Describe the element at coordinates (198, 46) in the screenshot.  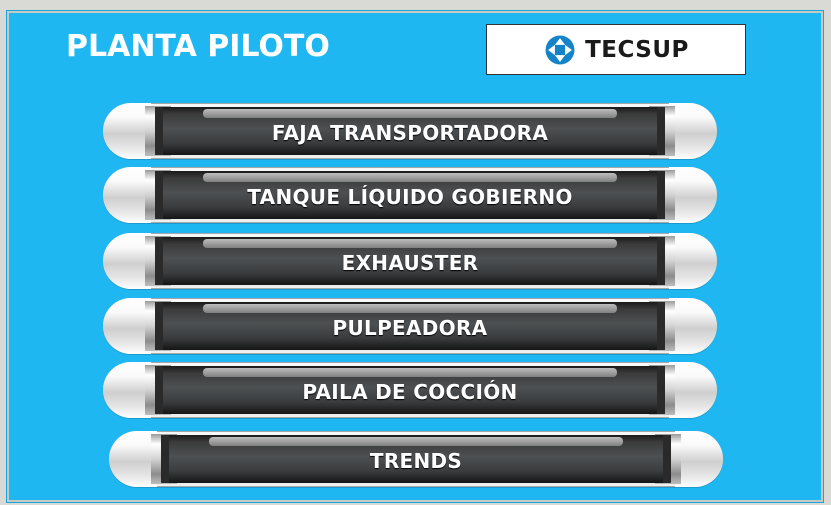
I see `page-title: PLANTA PILOTO` at that location.